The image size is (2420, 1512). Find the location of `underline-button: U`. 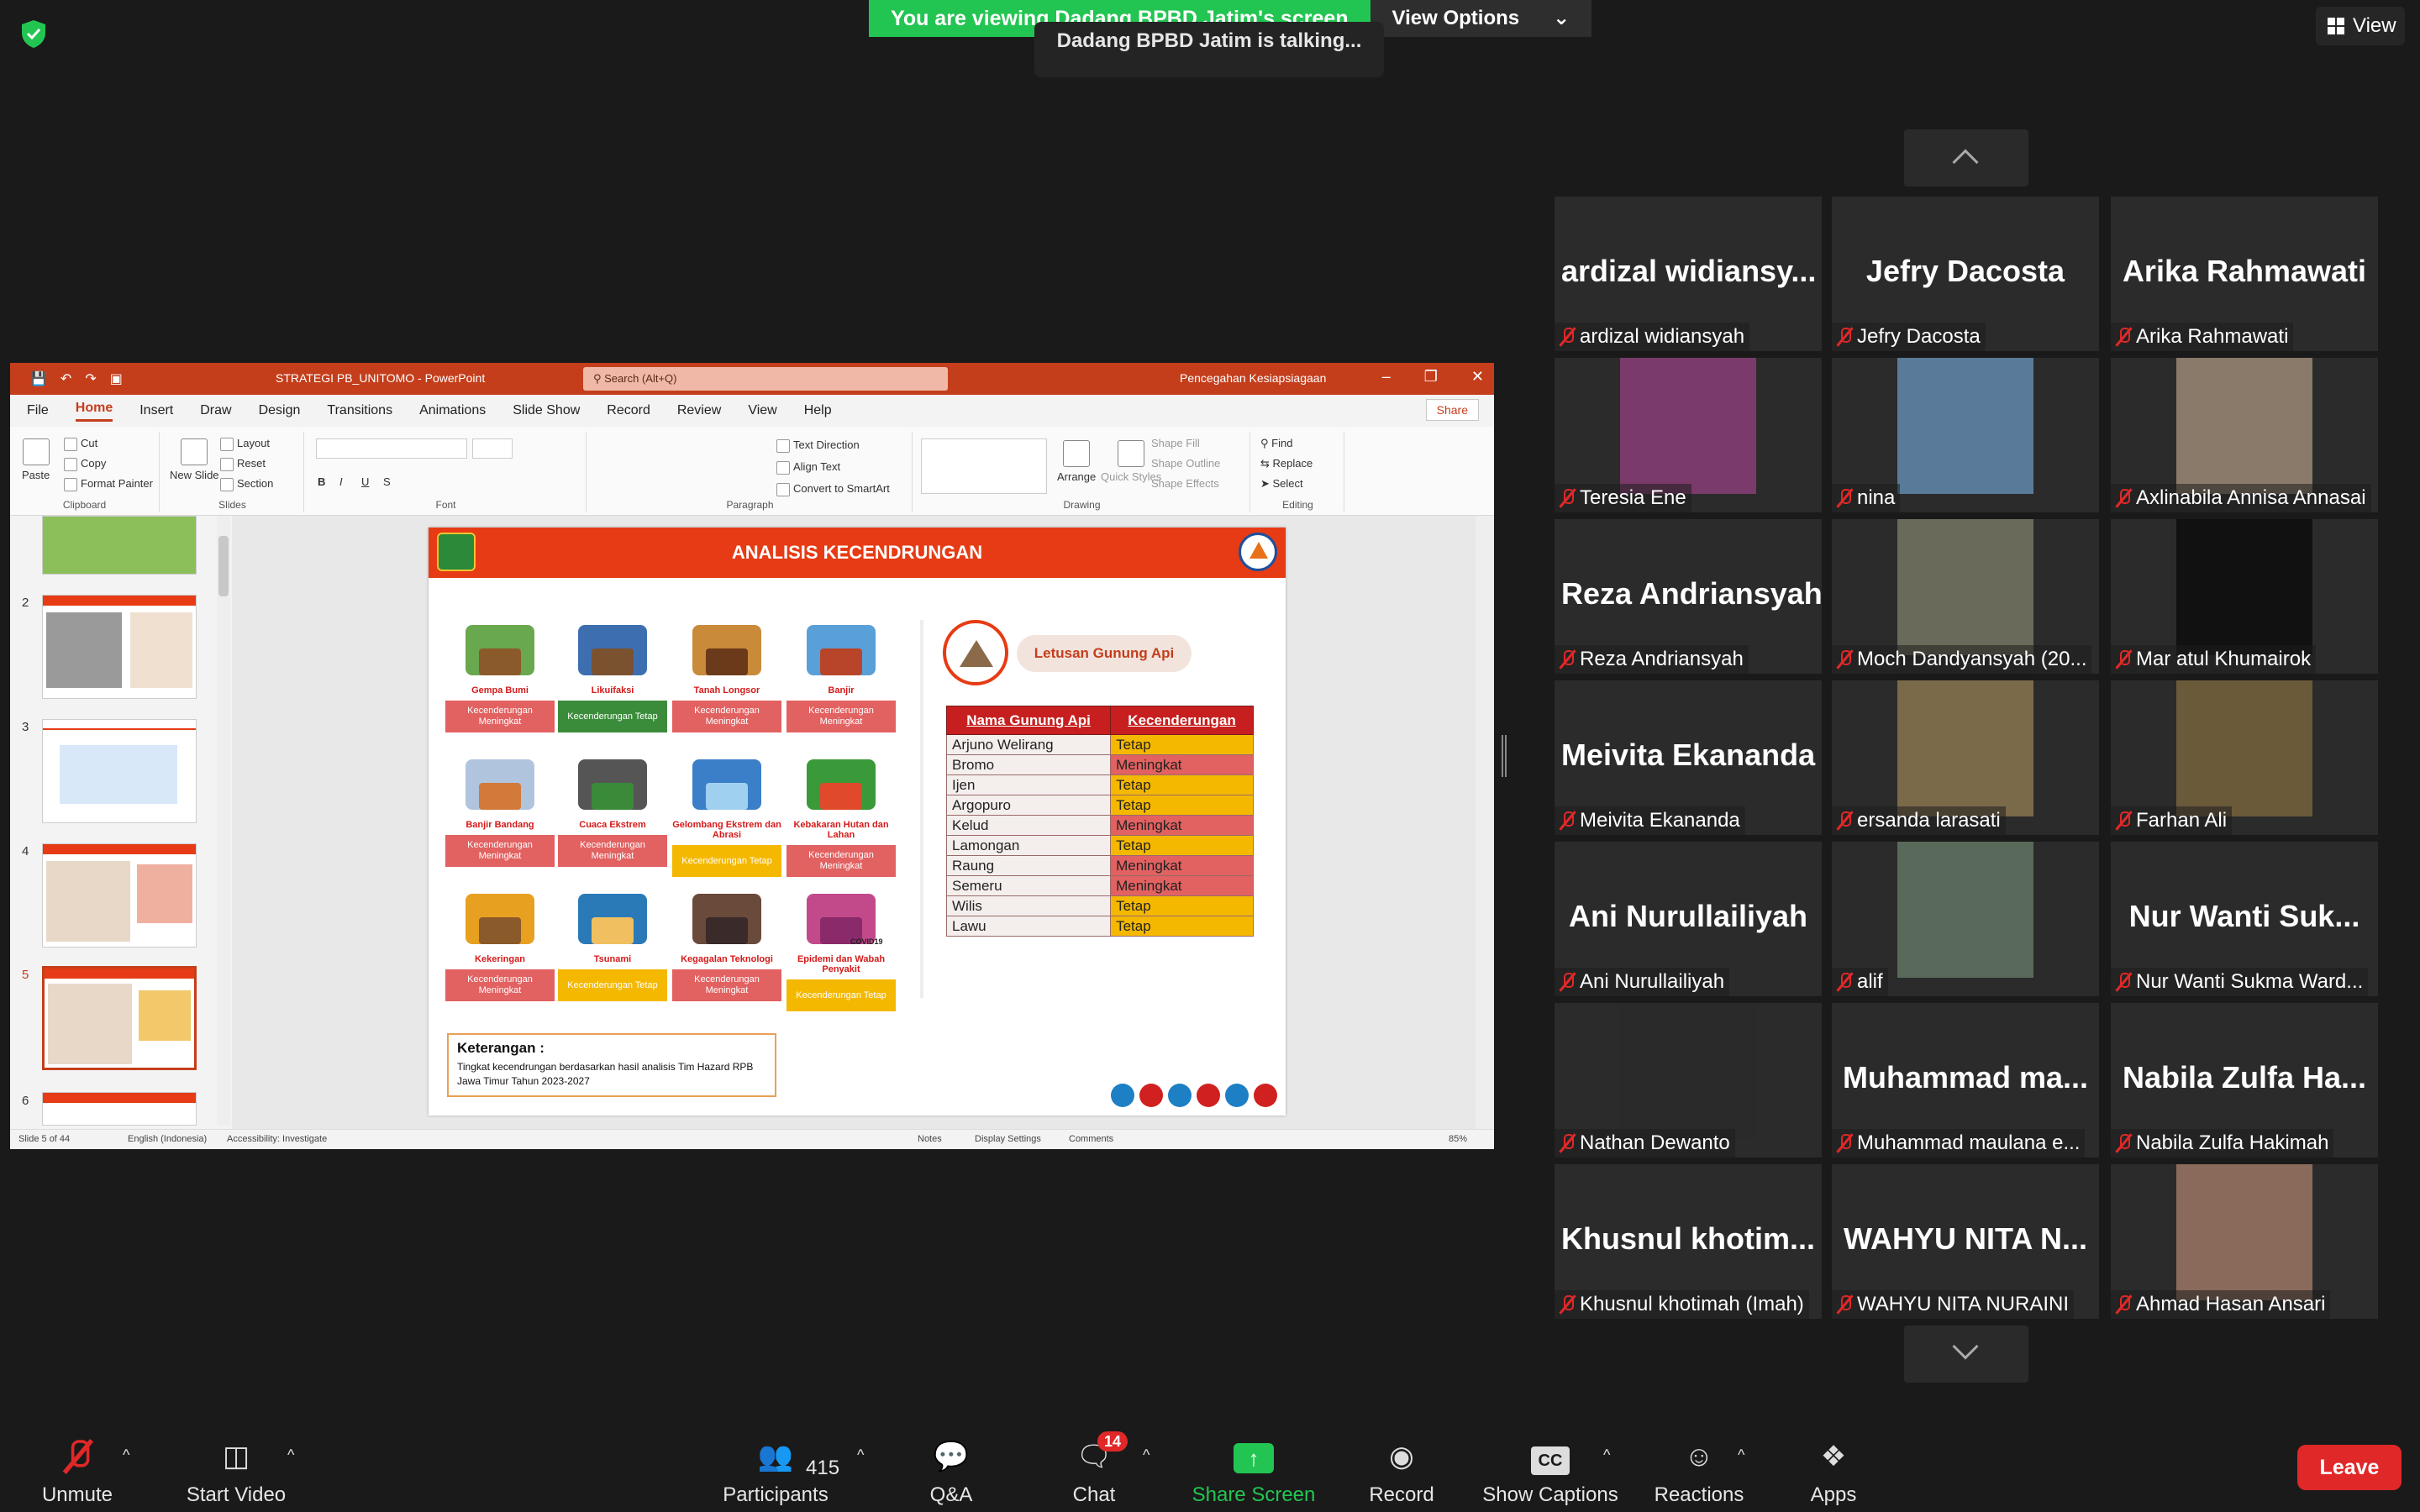

underline-button: U is located at coordinates (365, 481).